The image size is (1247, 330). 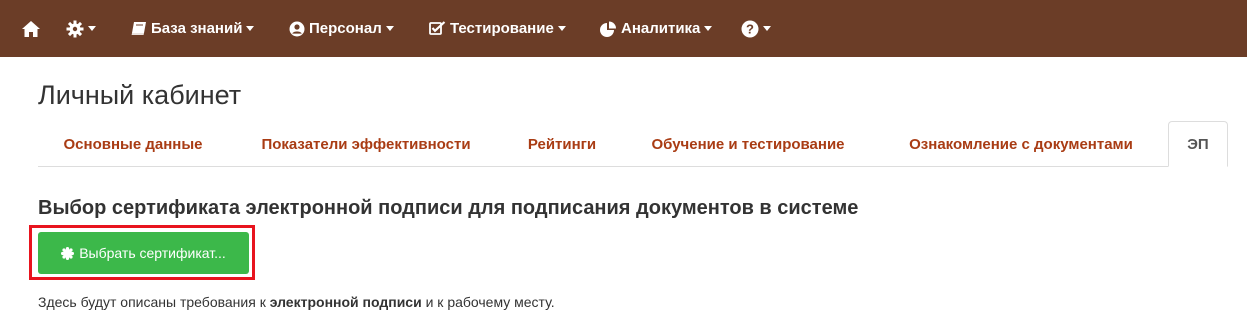 What do you see at coordinates (633, 166) in the screenshot?
I see `tabs-divider` at bounding box center [633, 166].